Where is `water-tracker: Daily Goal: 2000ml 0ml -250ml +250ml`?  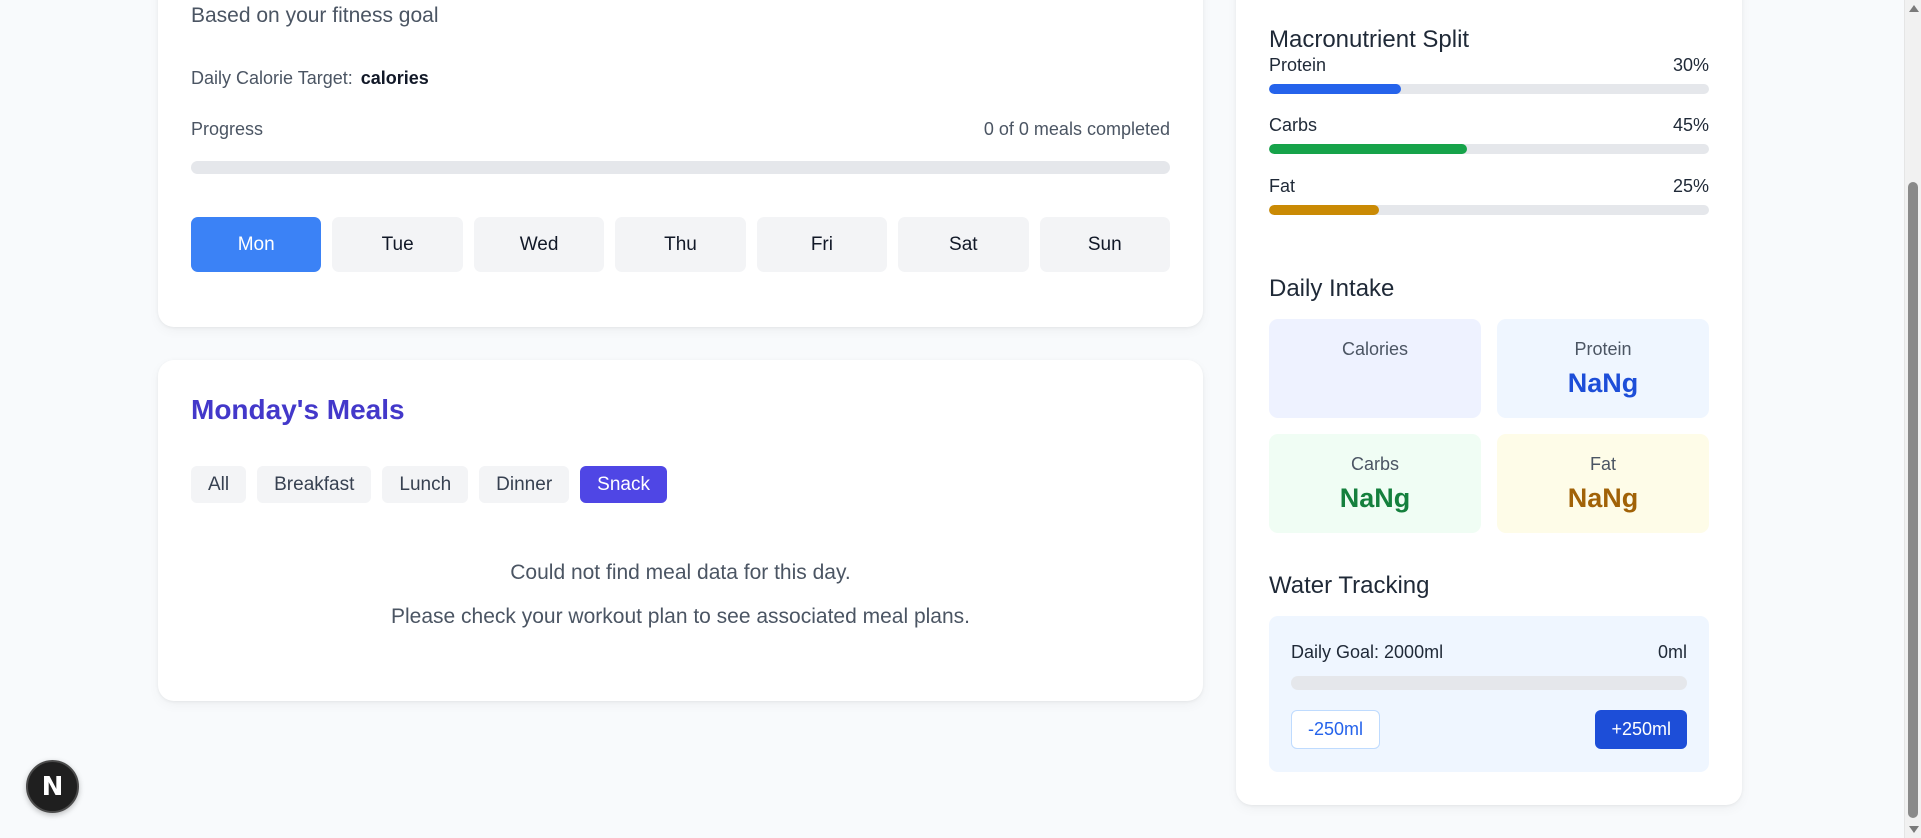 water-tracker: Daily Goal: 2000ml 0ml -250ml +250ml is located at coordinates (1489, 694).